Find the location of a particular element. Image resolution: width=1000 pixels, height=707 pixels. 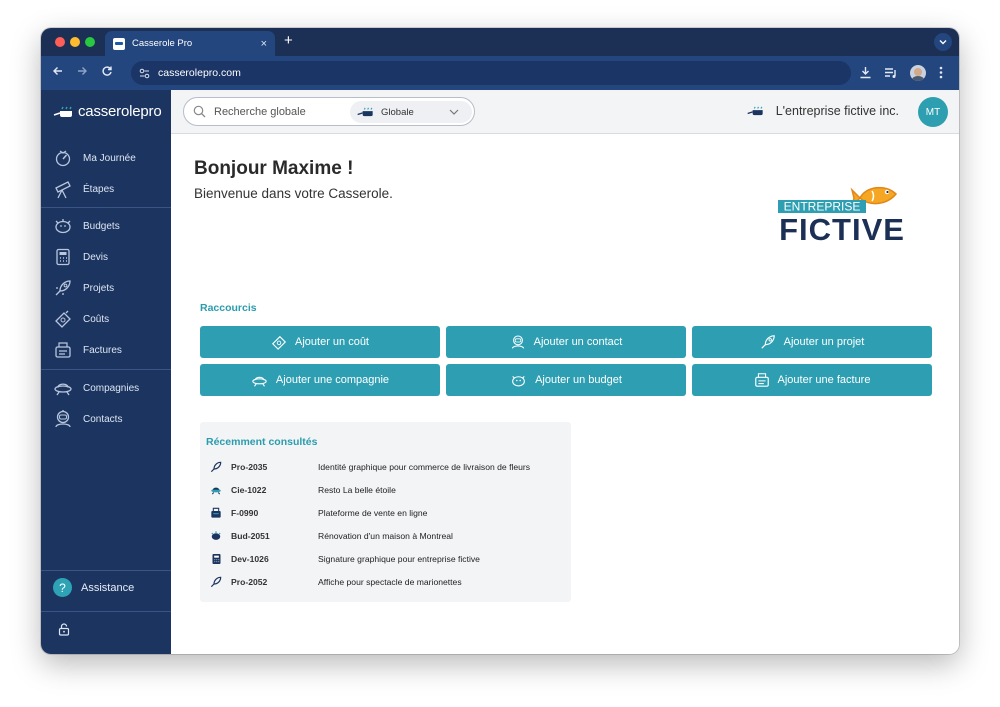

welcome-text: Bienvenue dans votre Casserole. is located at coordinates (293, 193).